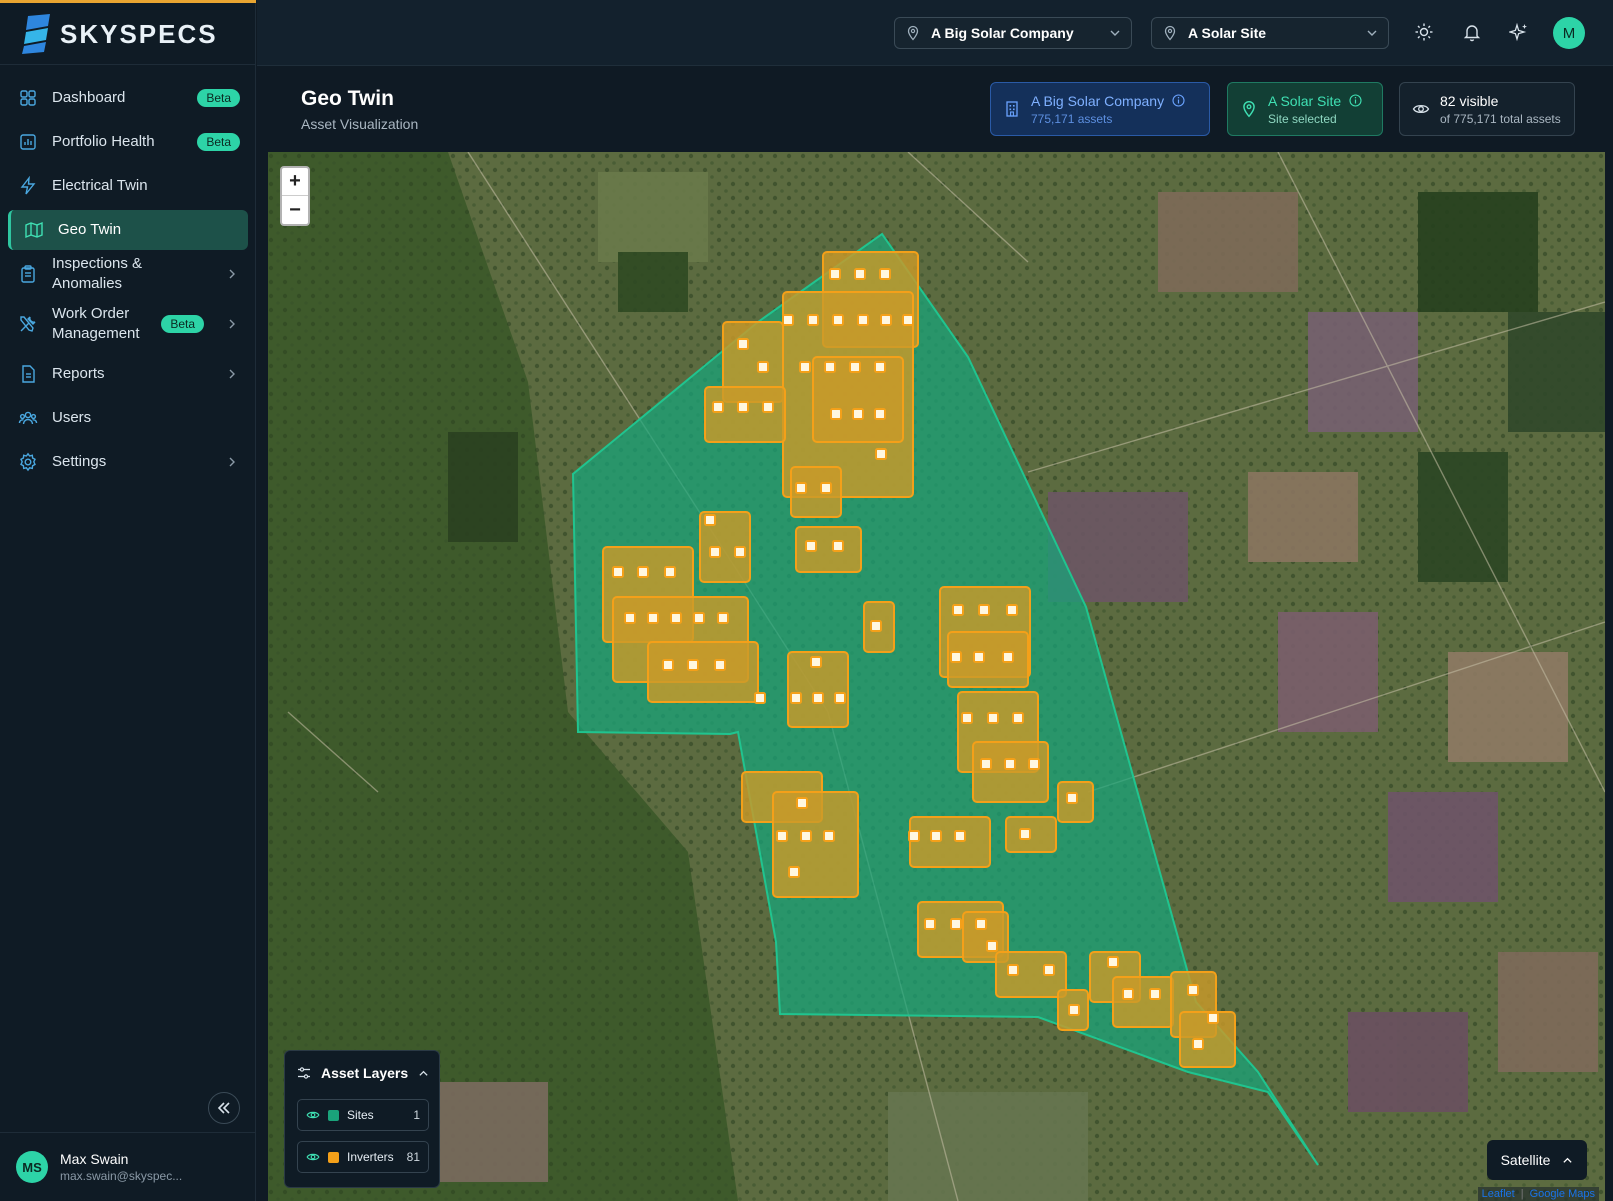 The width and height of the screenshot is (1613, 1201). What do you see at coordinates (1424, 32) in the screenshot?
I see `theme-toggle-button` at bounding box center [1424, 32].